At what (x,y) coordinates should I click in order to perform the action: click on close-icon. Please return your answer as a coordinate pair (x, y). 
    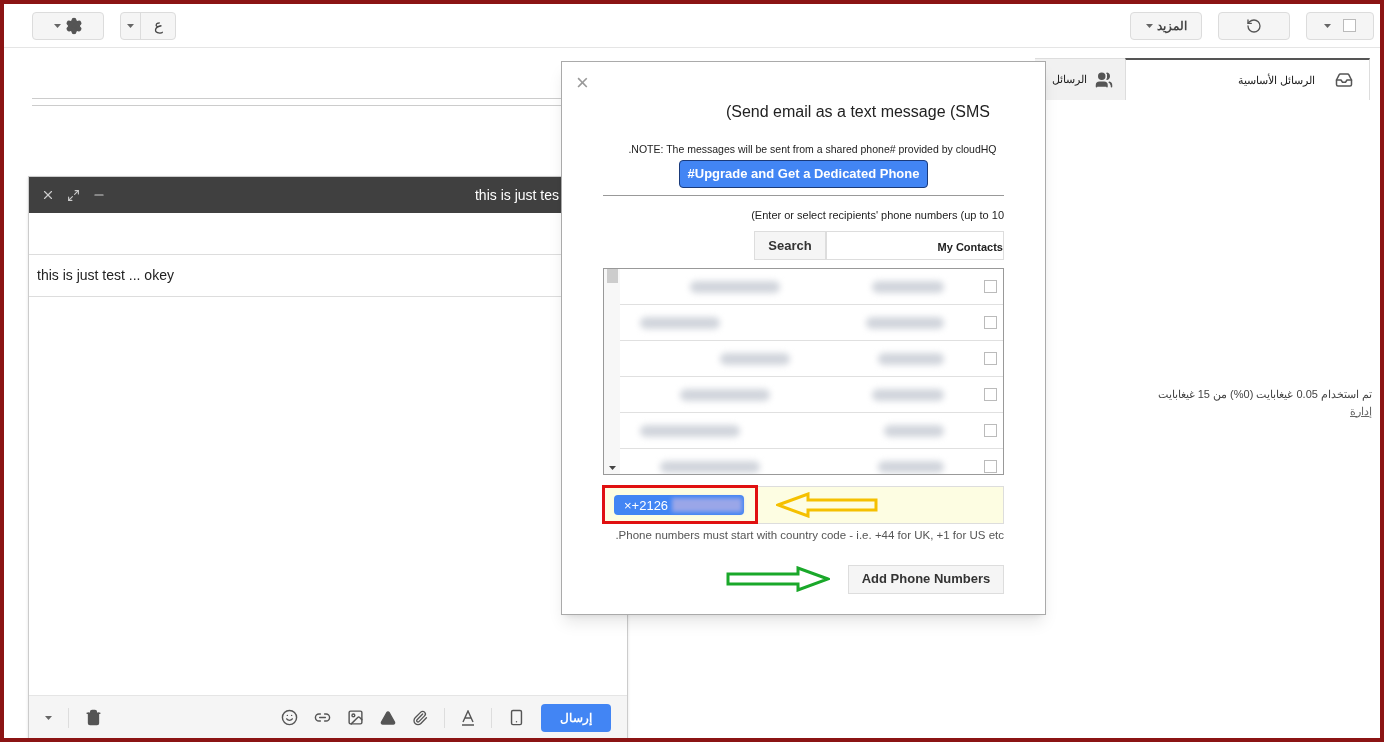
    Looking at the image, I should click on (48, 195).